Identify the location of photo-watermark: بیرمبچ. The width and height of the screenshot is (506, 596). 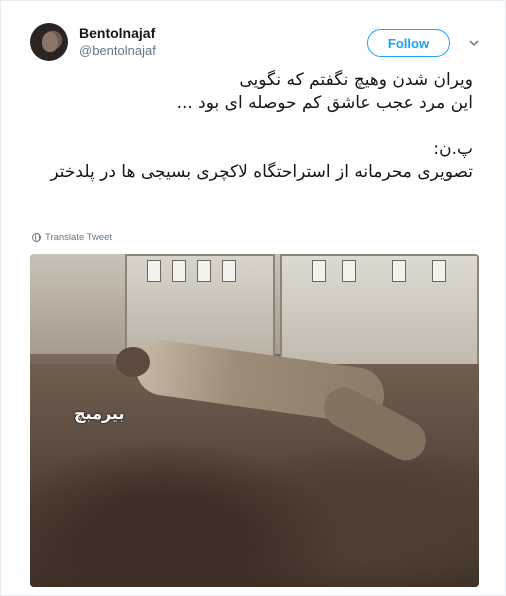
(99, 413).